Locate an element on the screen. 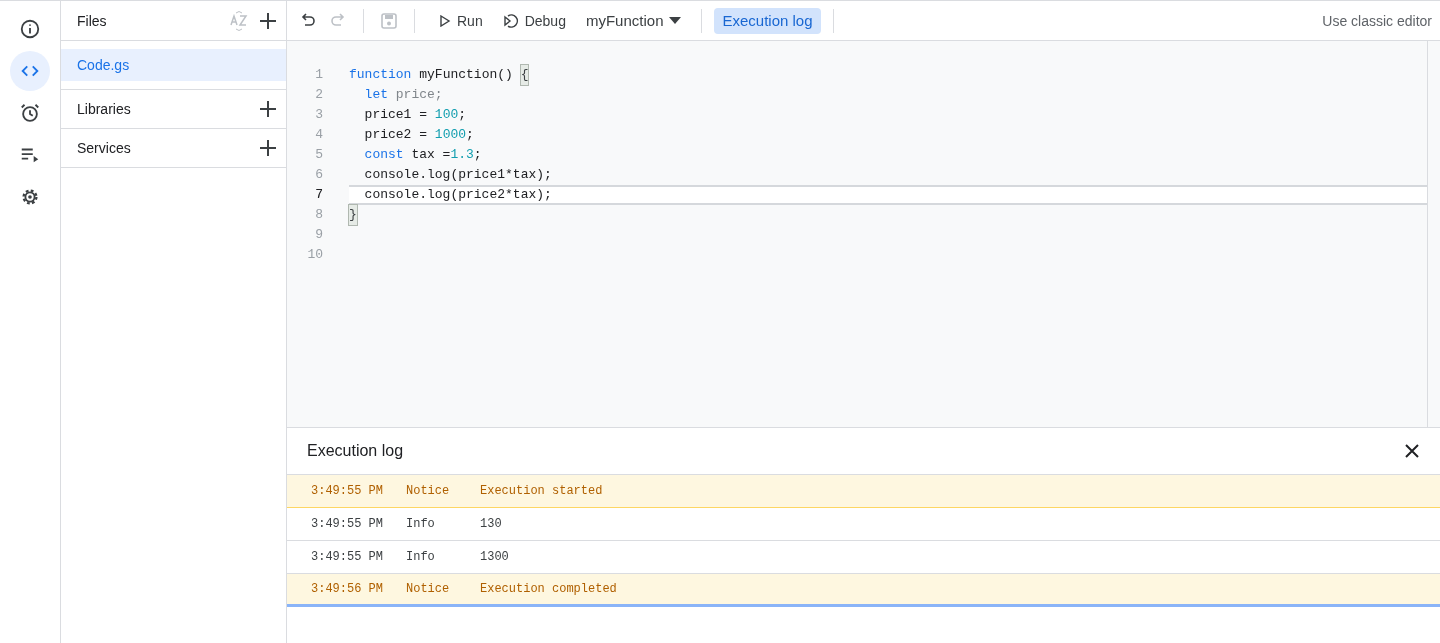 The height and width of the screenshot is (643, 1440). play-icon is located at coordinates (445, 20).